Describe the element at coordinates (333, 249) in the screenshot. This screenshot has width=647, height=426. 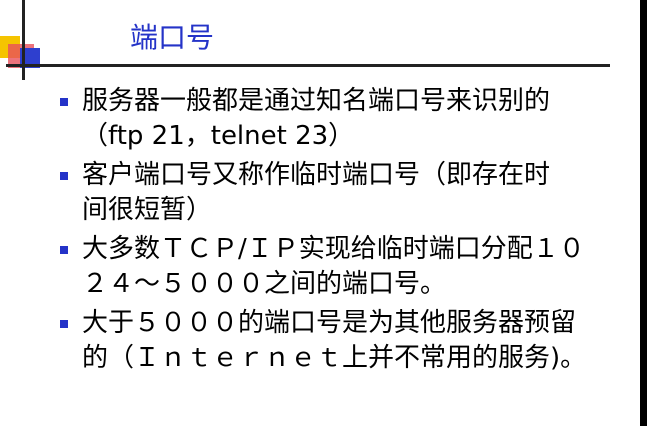
I see `bullet-text-line: 大多数ＴＣＰ/ＩＰ实现给临时端口分配１０` at that location.